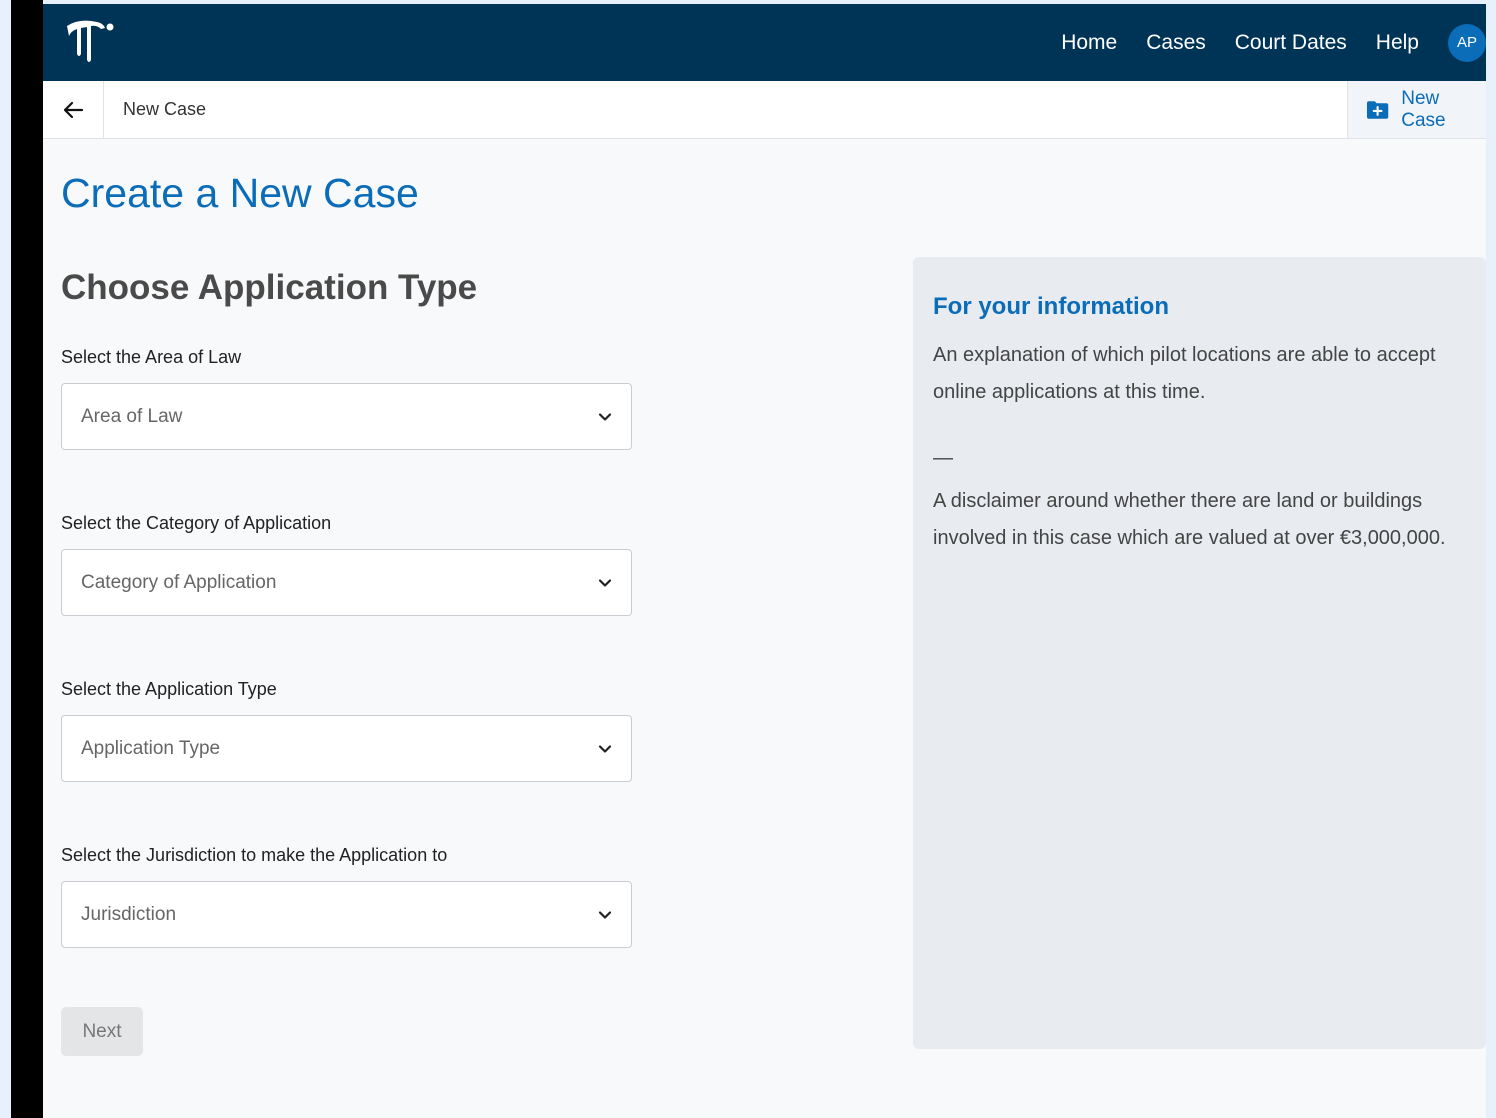 The height and width of the screenshot is (1118, 1496). Describe the element at coordinates (764, 42) in the screenshot. I see `top-nav-bar: Home Cases Court Dates Help AP` at that location.